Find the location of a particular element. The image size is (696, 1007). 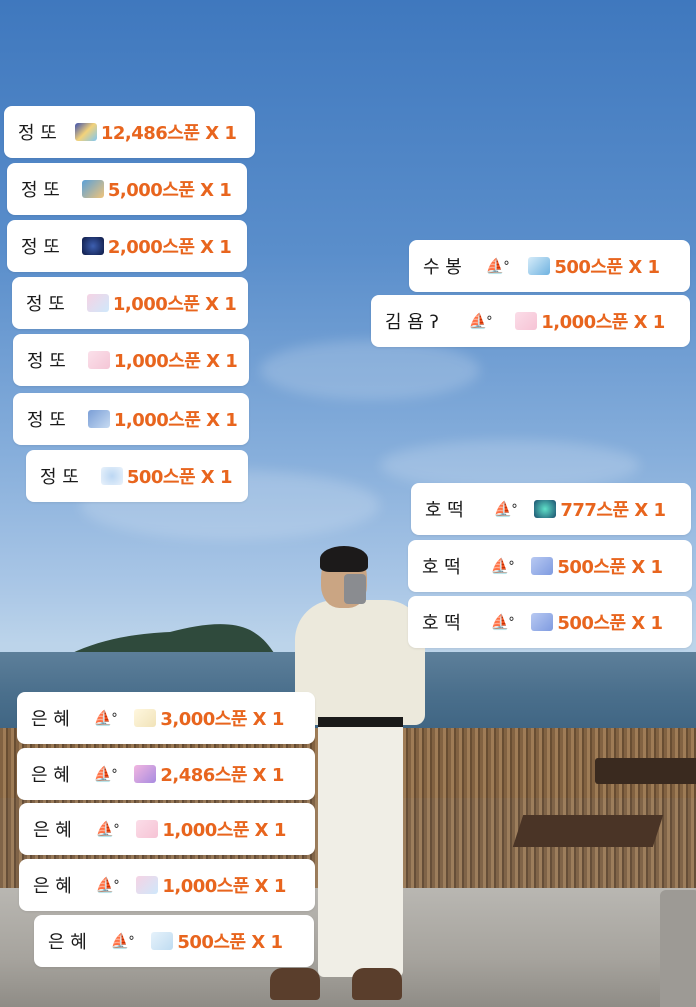

gift-notification: 정 또 12,486스푼 X 1 is located at coordinates (129, 132).